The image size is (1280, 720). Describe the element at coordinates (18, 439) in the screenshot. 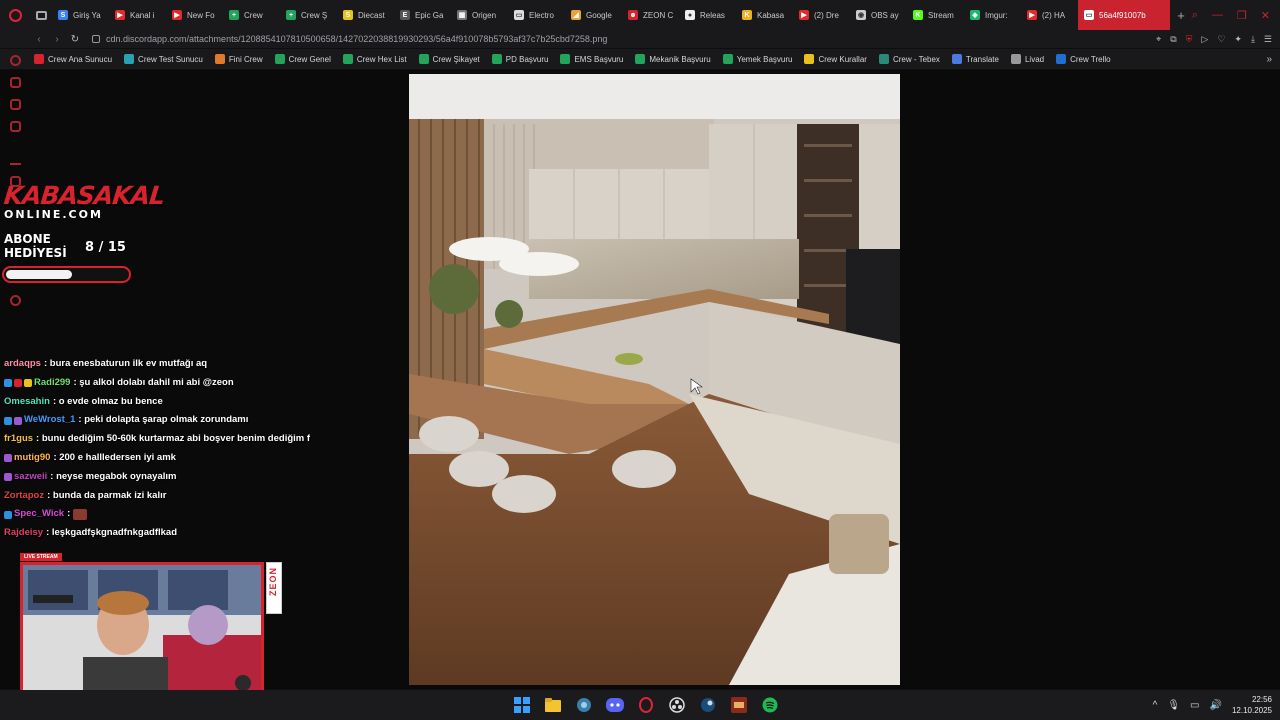

I see `chat-username: fr1gus` at that location.